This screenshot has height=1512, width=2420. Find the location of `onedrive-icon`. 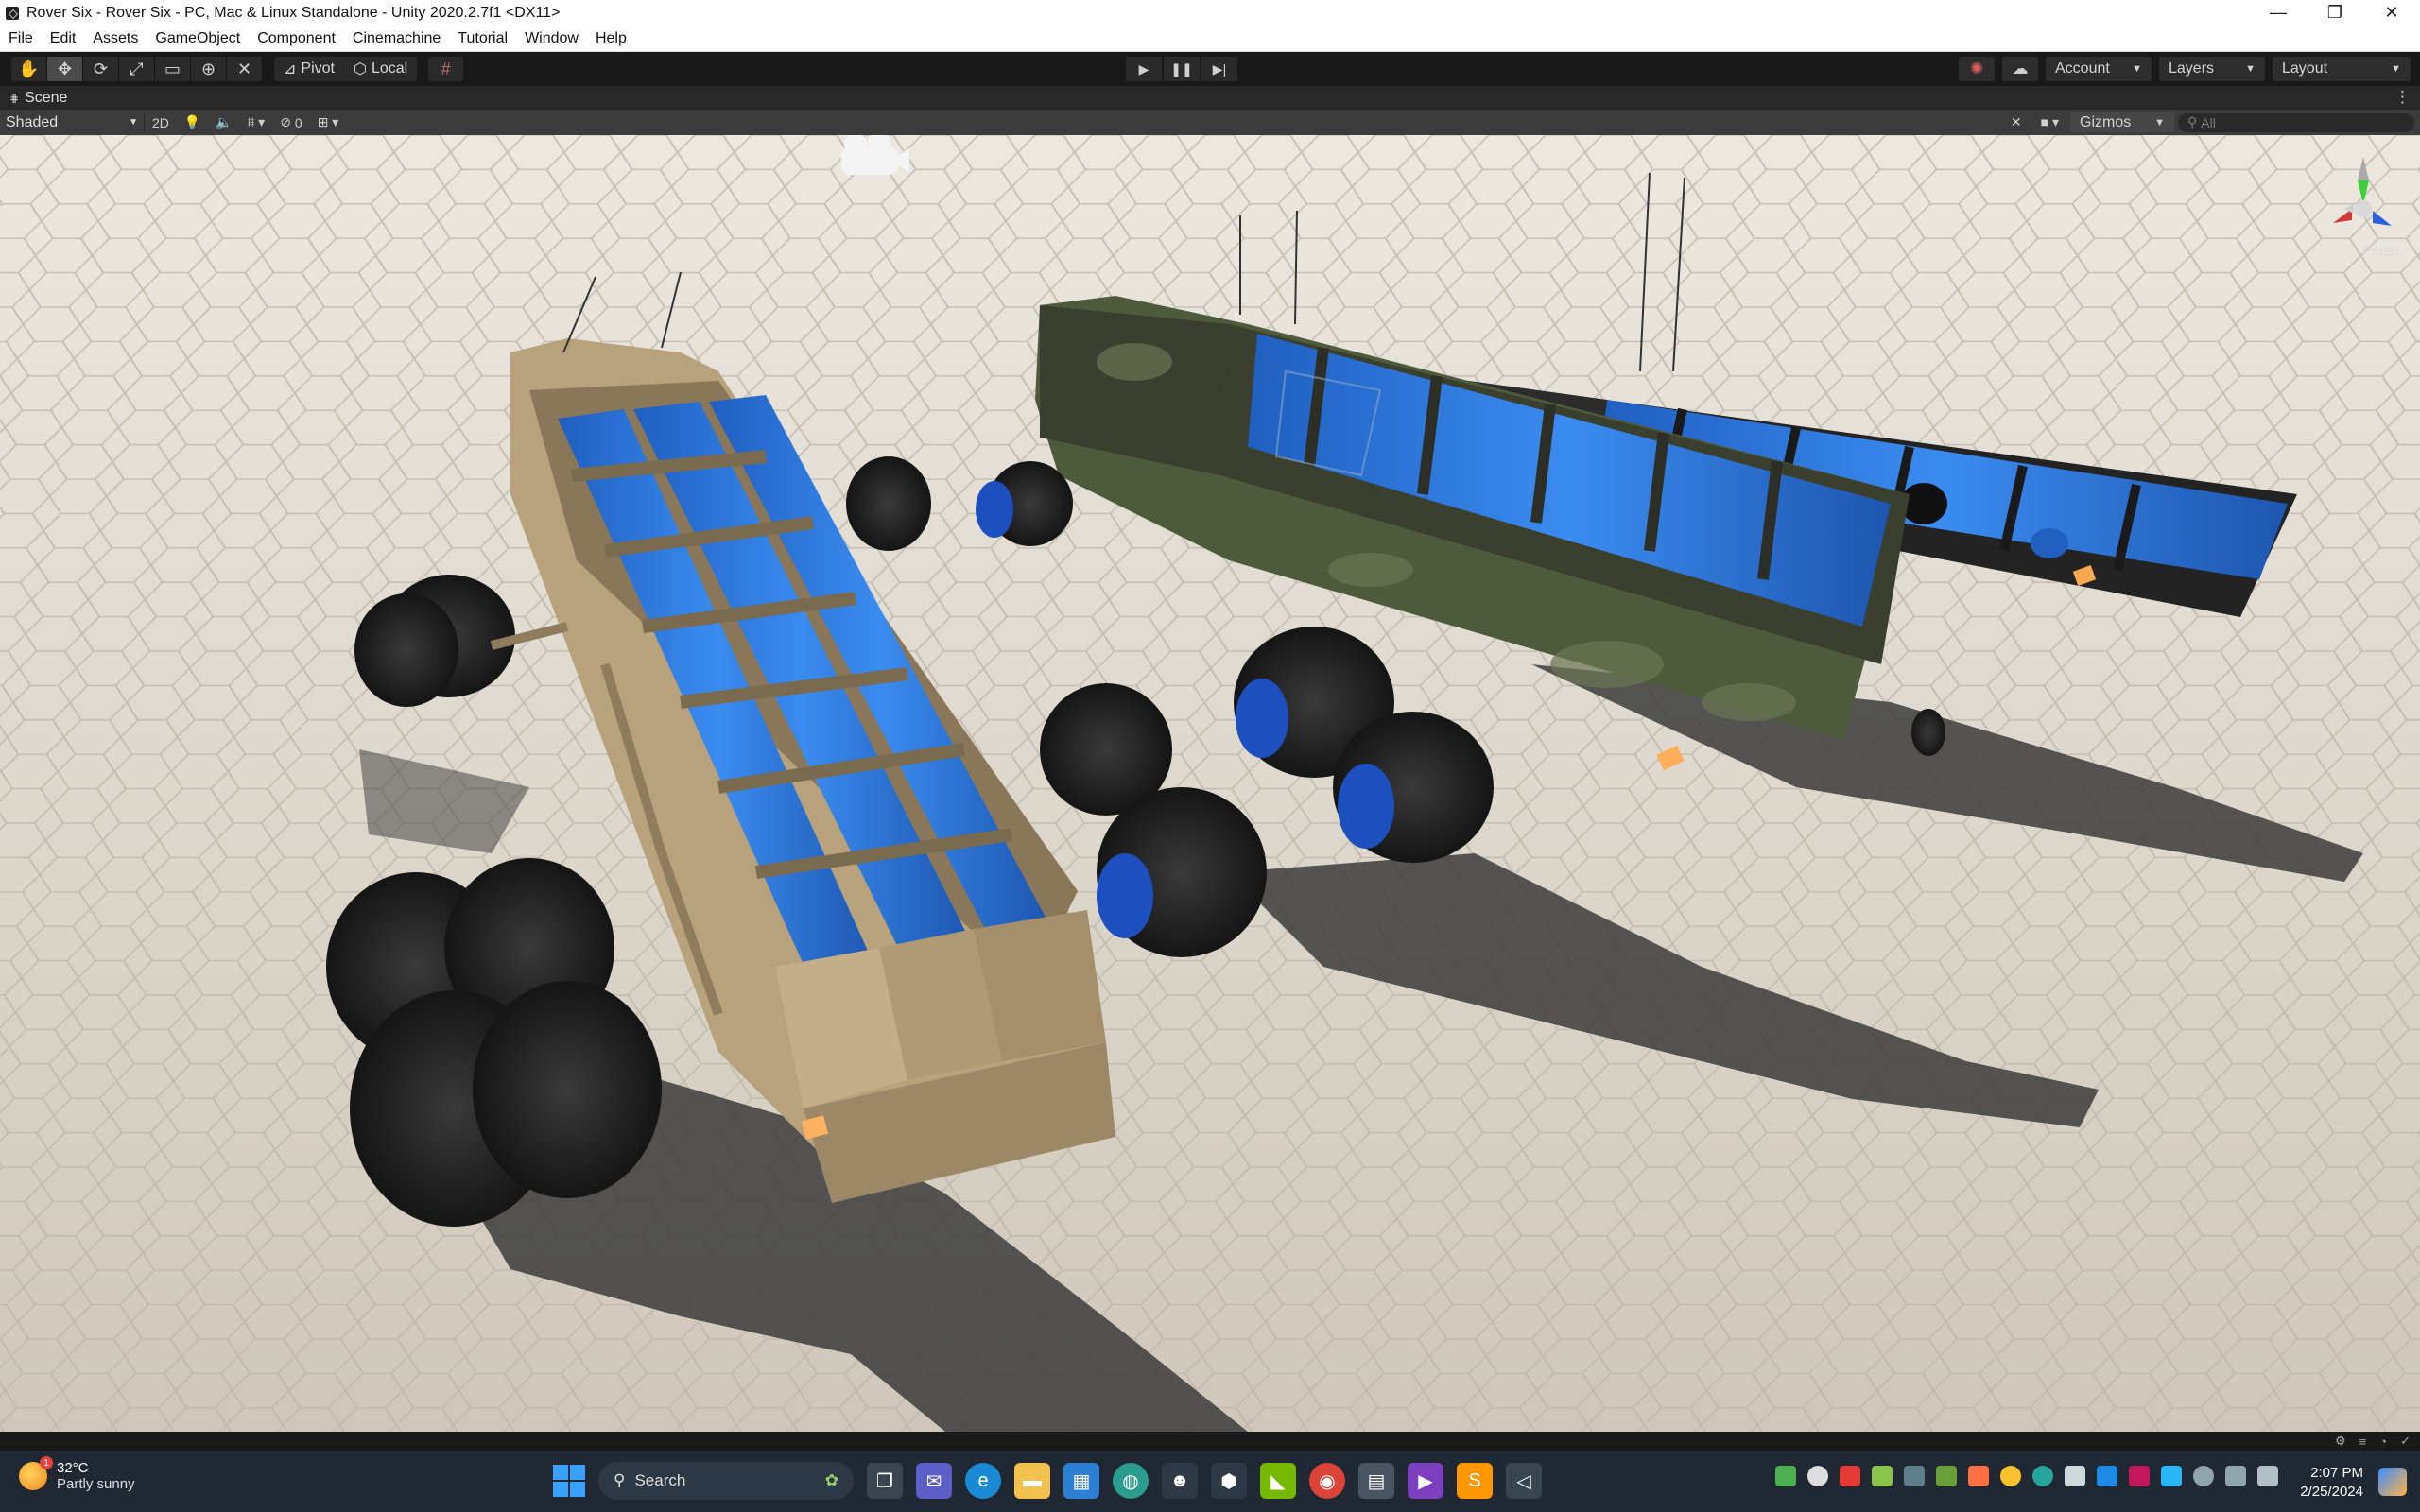

onedrive-icon is located at coordinates (2075, 1476).